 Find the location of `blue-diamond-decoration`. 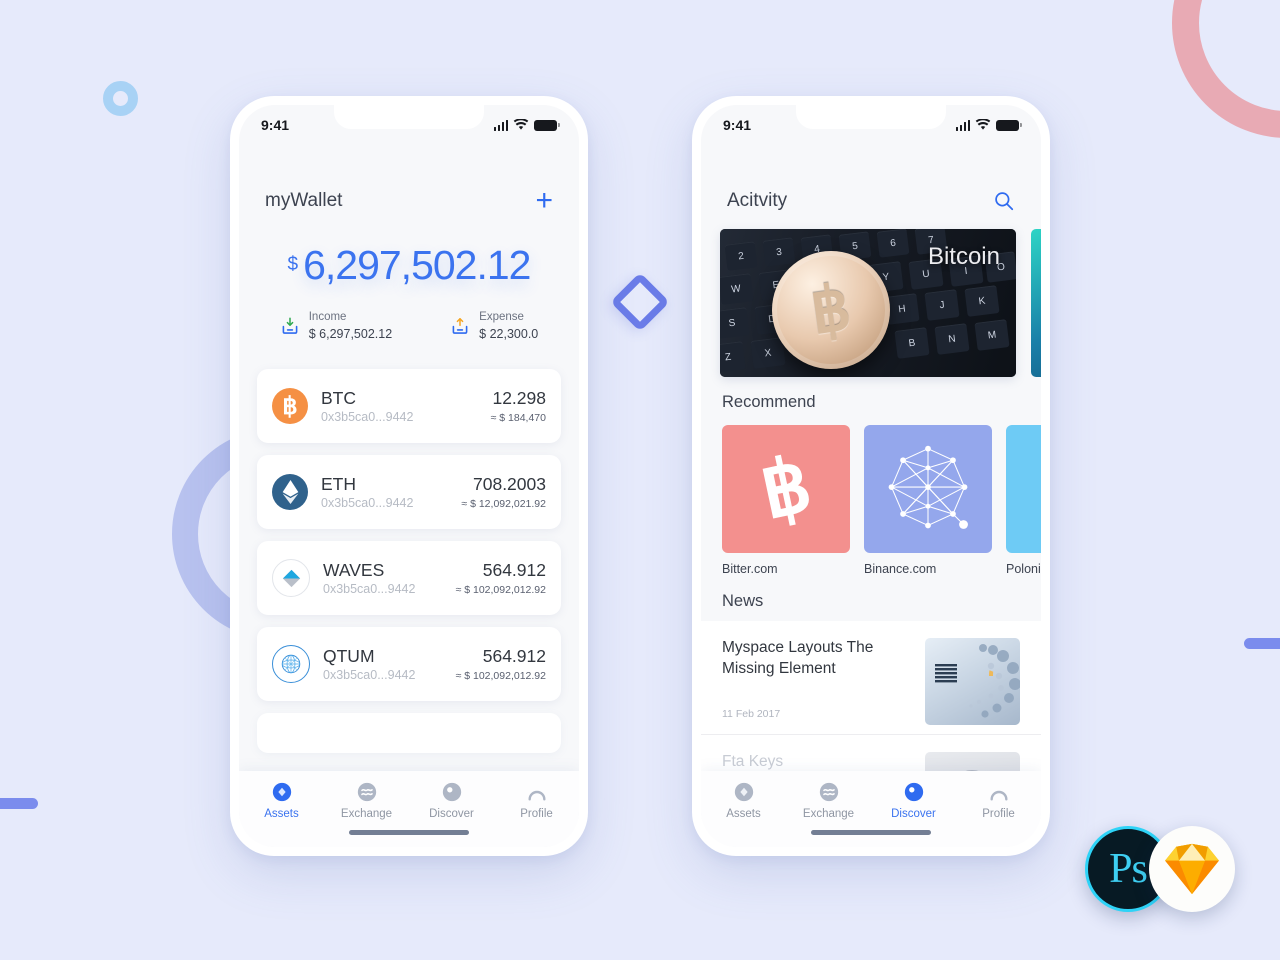

blue-diamond-decoration is located at coordinates (640, 302).